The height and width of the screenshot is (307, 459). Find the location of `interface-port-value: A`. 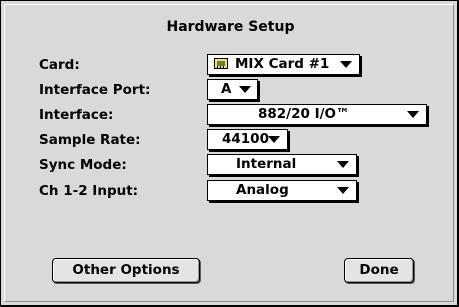

interface-port-value: A is located at coordinates (226, 89).